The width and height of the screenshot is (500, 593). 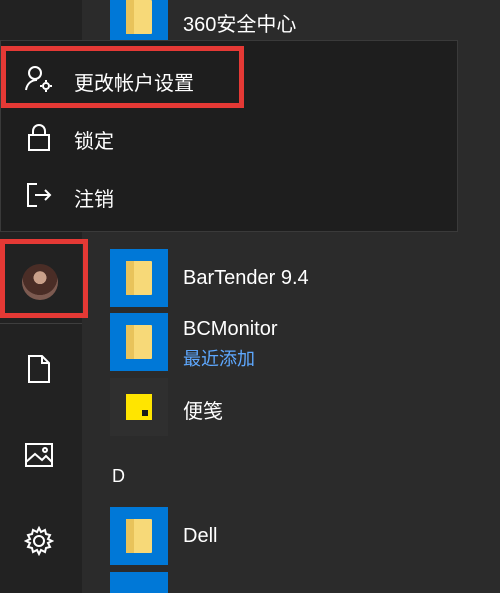 What do you see at coordinates (39, 541) in the screenshot?
I see `settings-icon` at bounding box center [39, 541].